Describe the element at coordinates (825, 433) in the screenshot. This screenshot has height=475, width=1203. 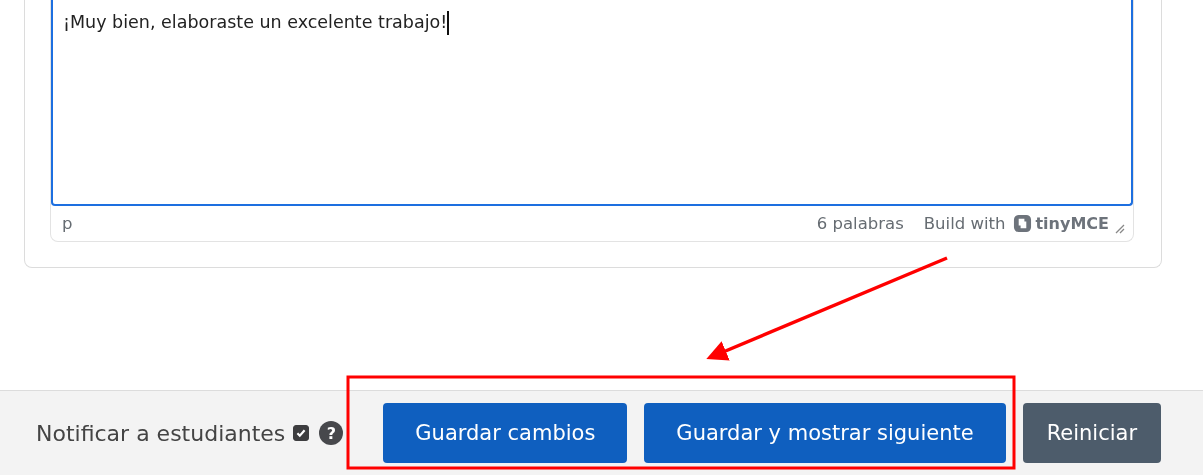
I see `save-button: Guardar y mostrar siguiente` at that location.